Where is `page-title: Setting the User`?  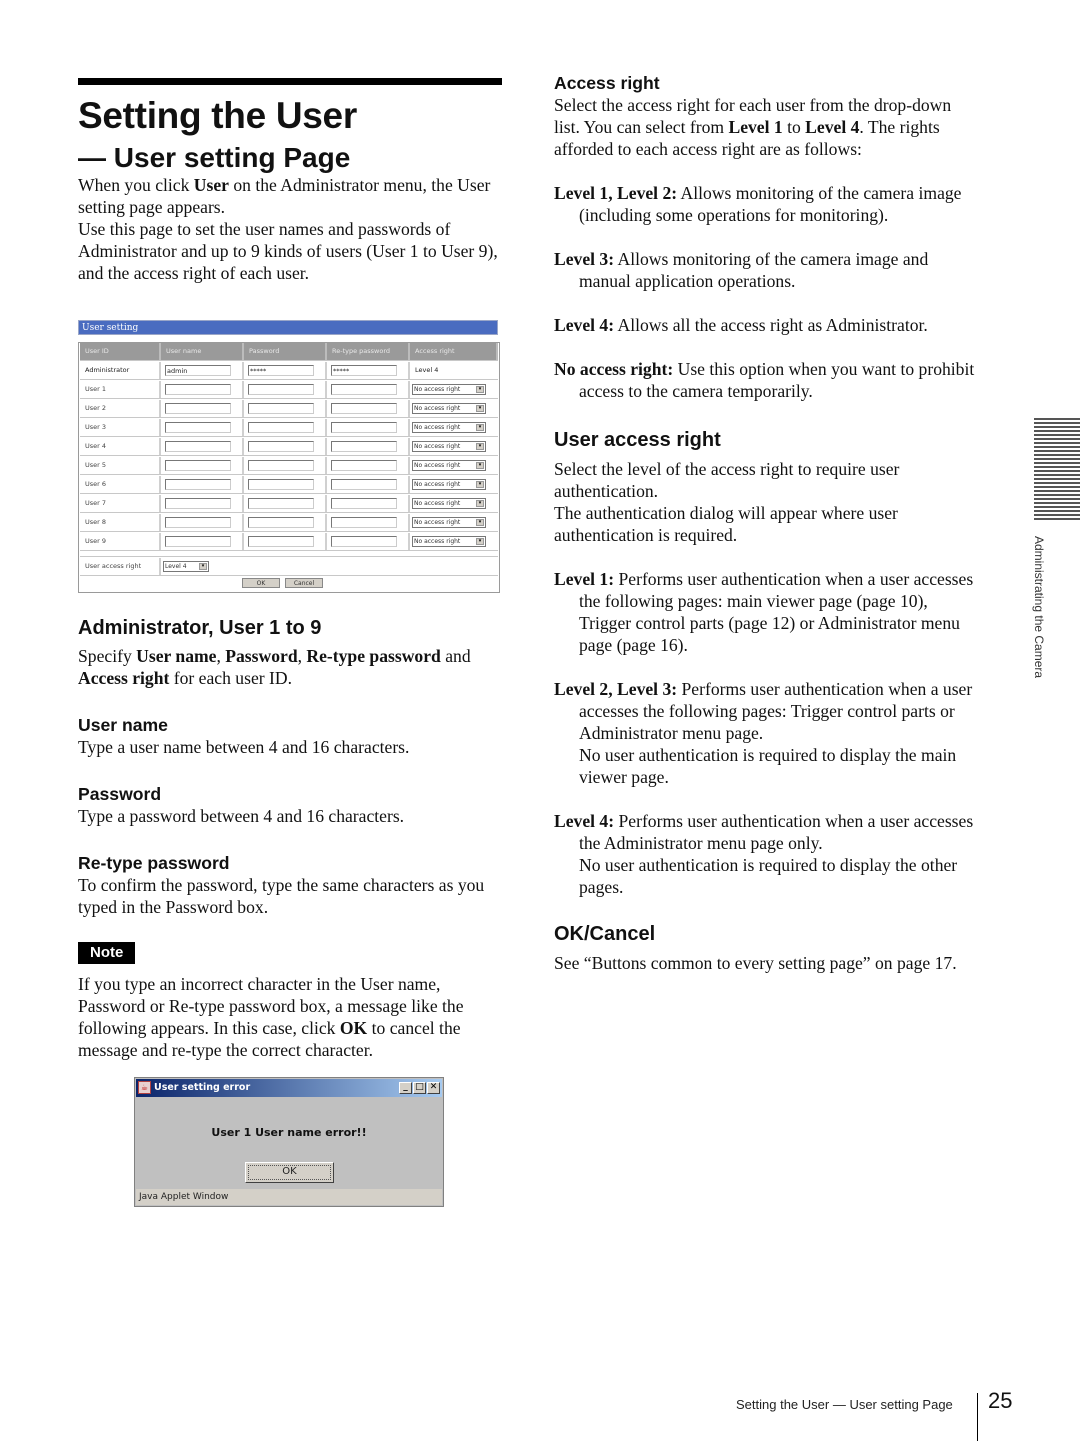
page-title: Setting the User is located at coordinates (217, 115).